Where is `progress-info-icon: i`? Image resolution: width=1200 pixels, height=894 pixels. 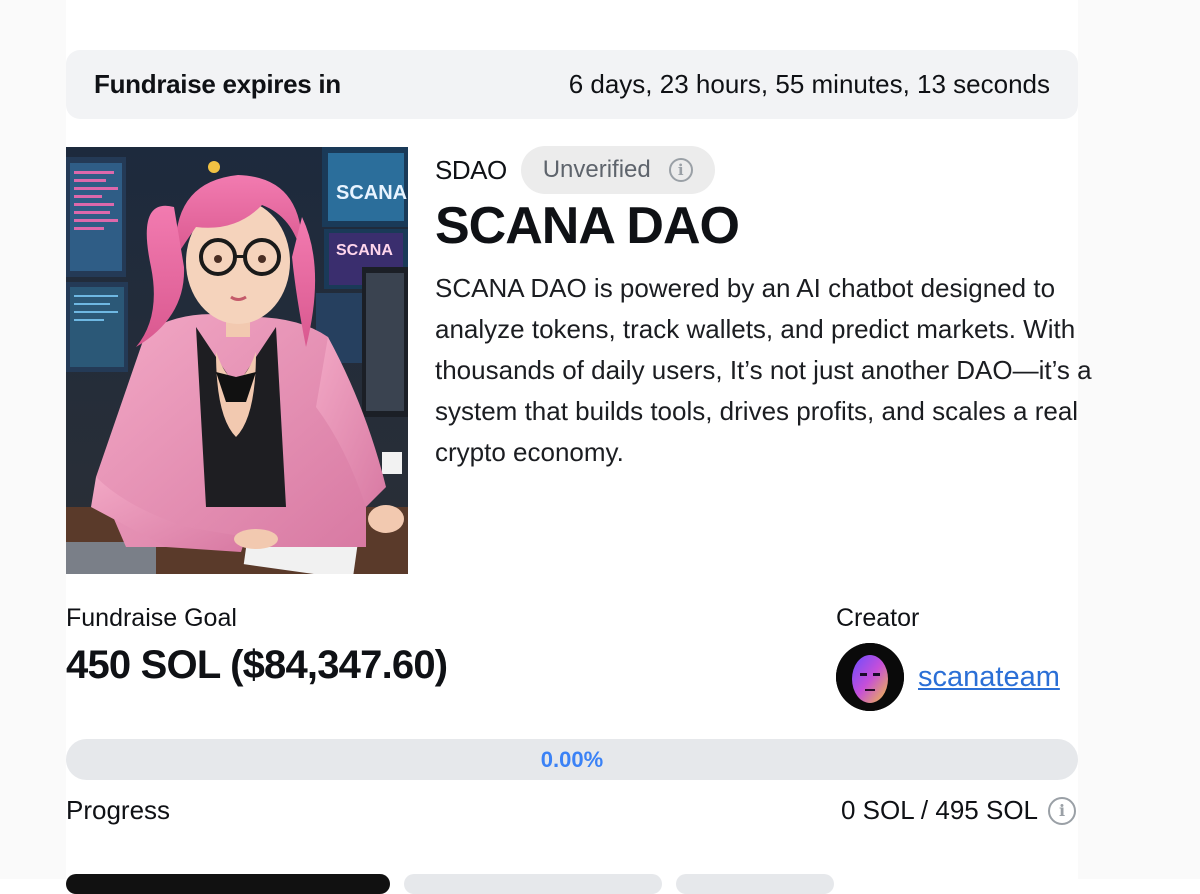
progress-info-icon: i is located at coordinates (1062, 810).